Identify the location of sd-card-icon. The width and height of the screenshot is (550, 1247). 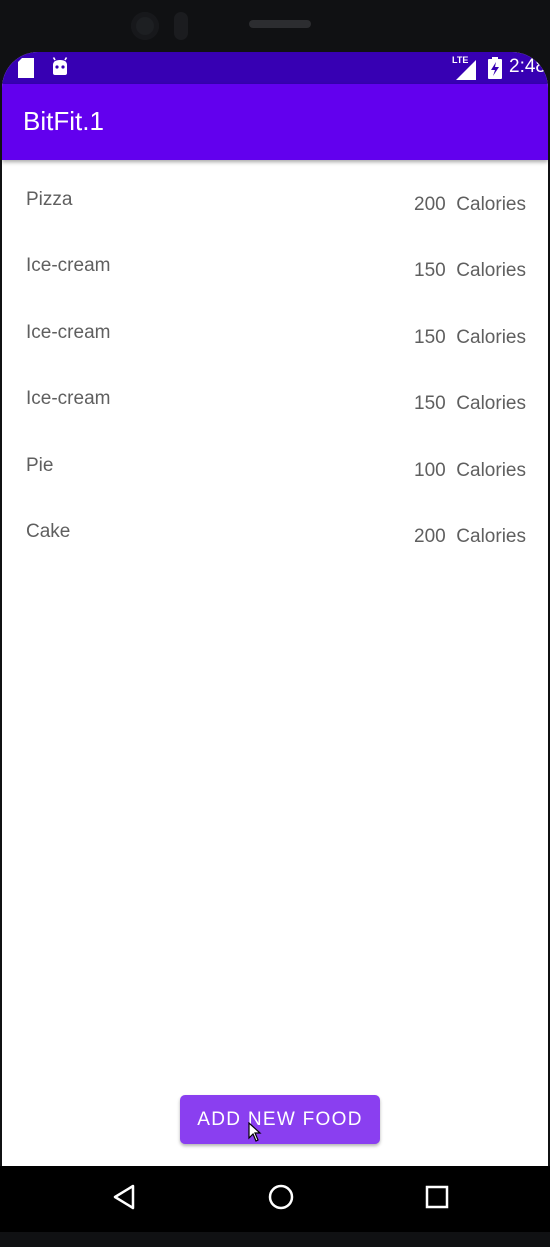
(26, 70).